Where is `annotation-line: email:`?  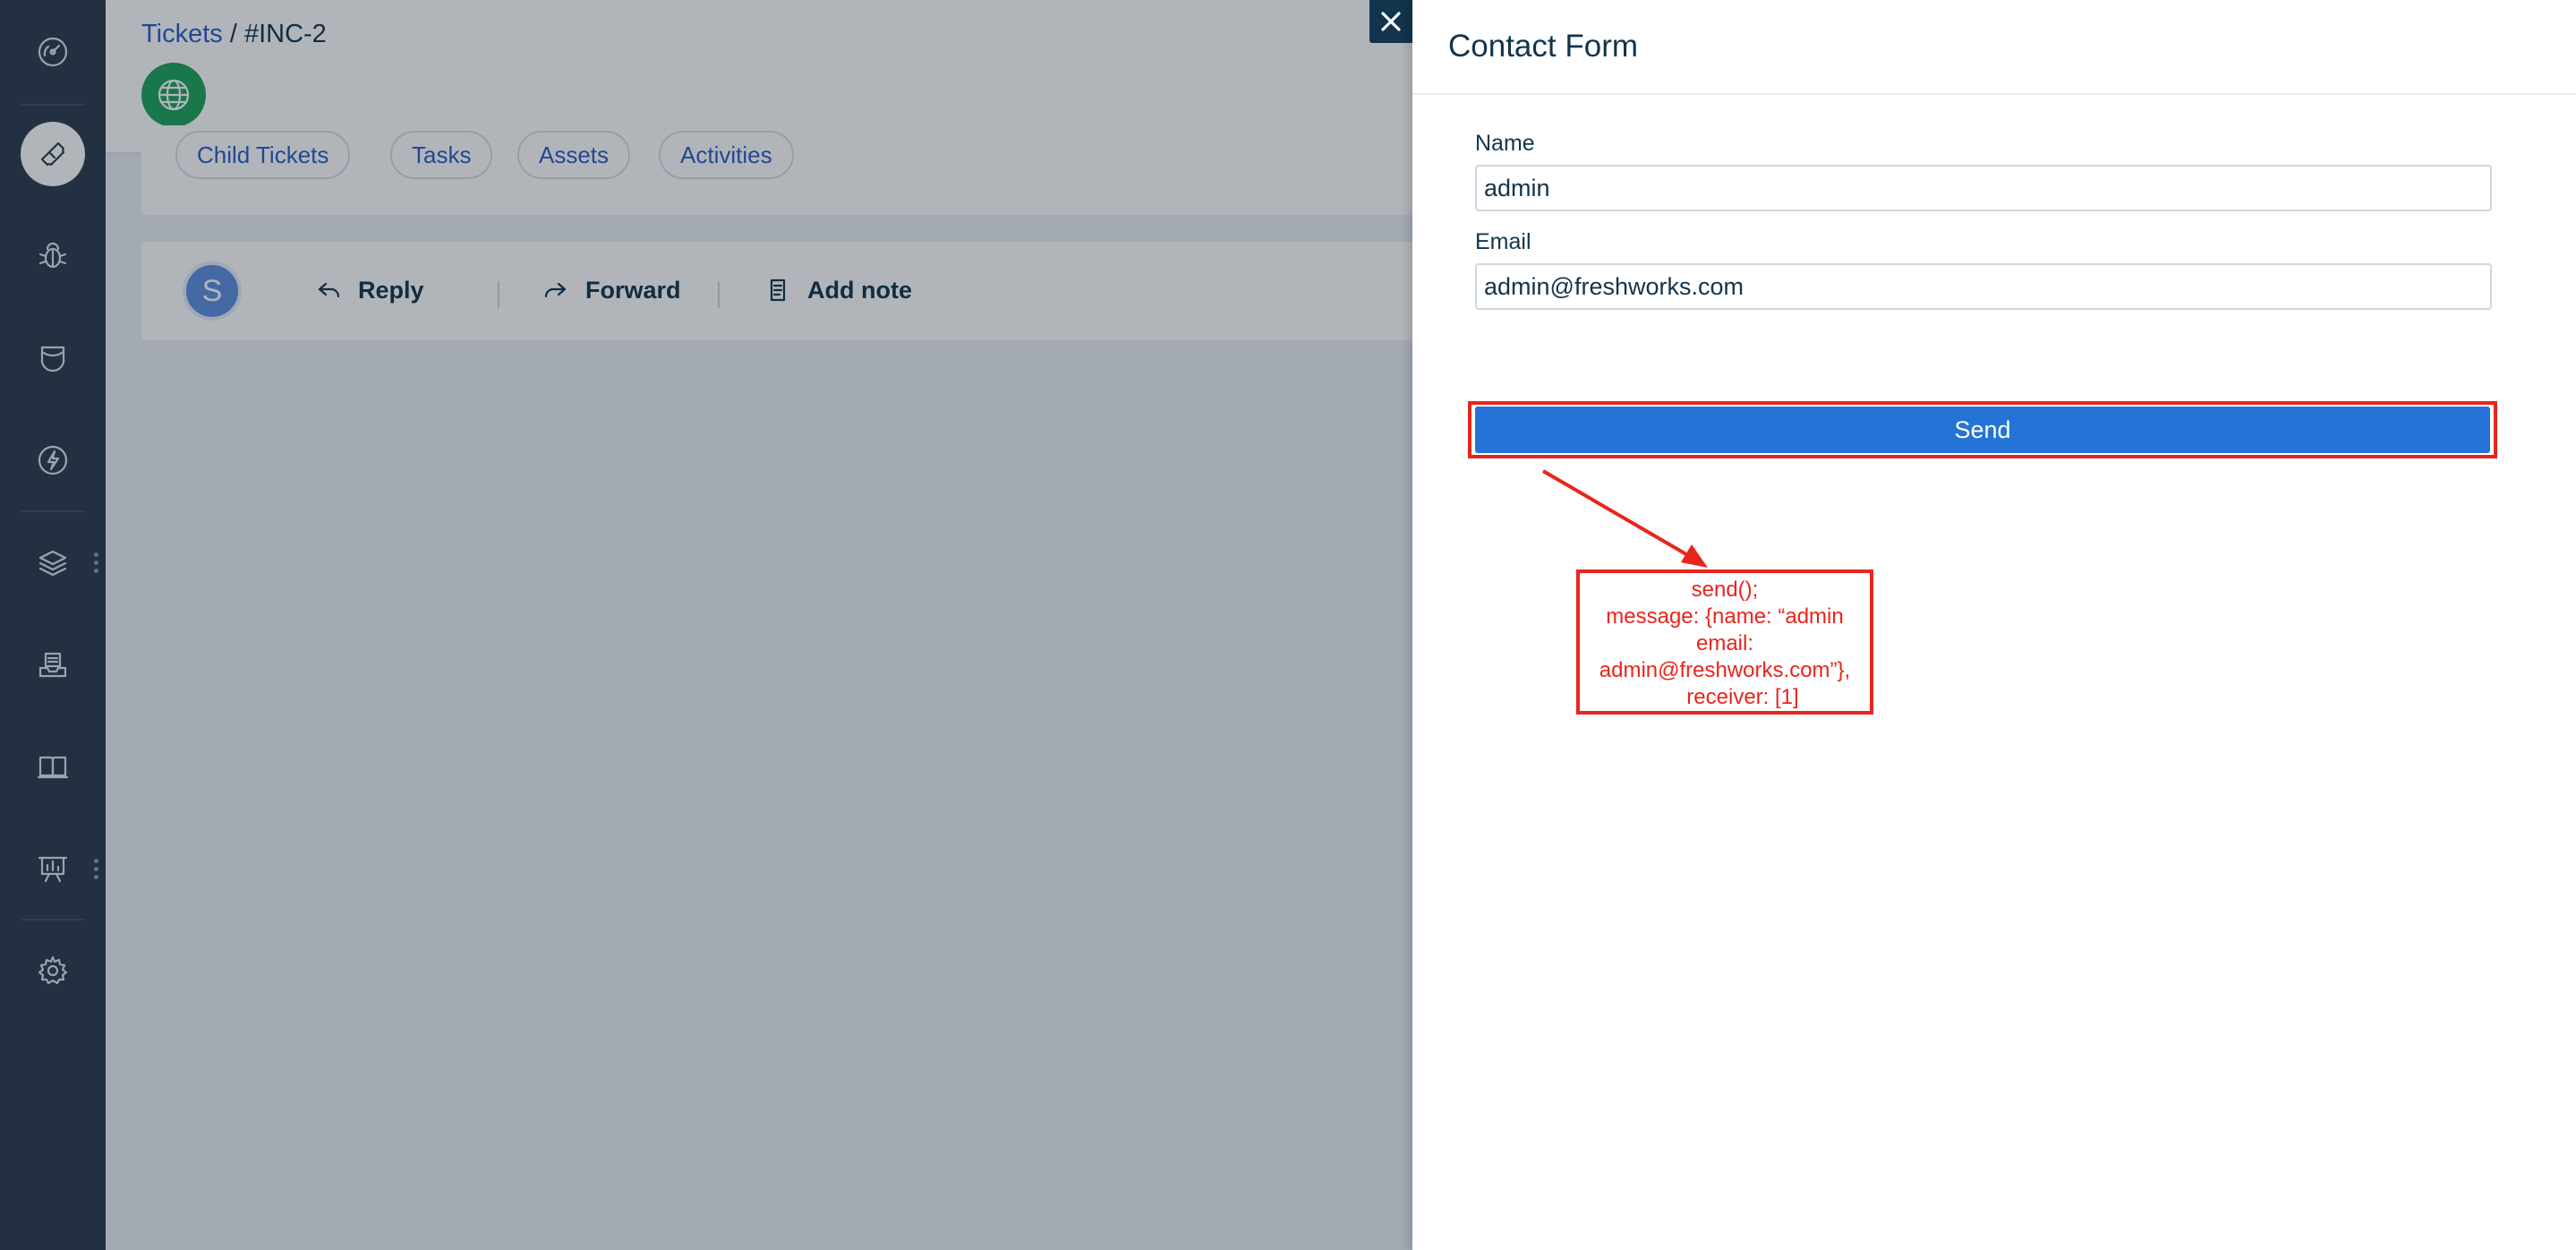
annotation-line: email: is located at coordinates (1724, 643).